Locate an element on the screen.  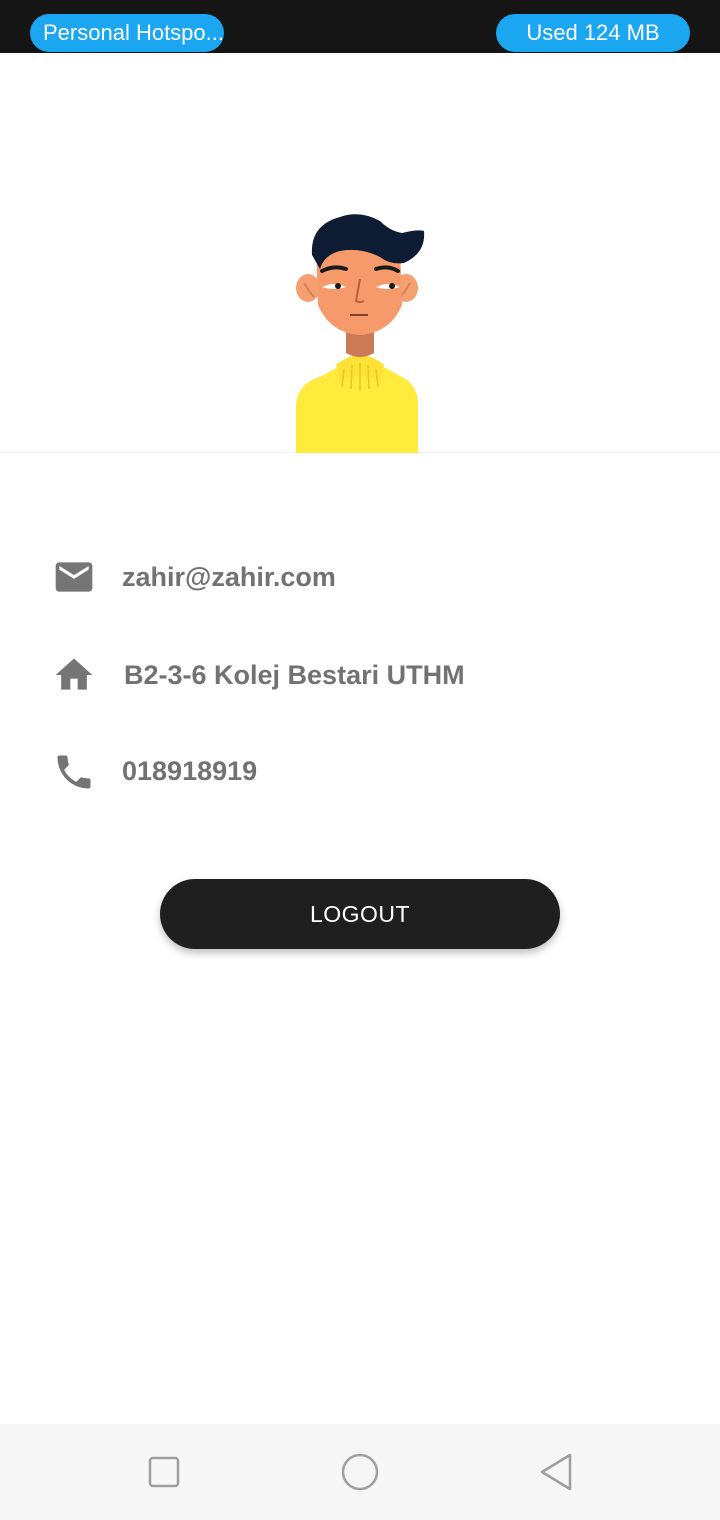
address-row: B2-3-6 Kolej Bestari UTHM is located at coordinates (362, 675).